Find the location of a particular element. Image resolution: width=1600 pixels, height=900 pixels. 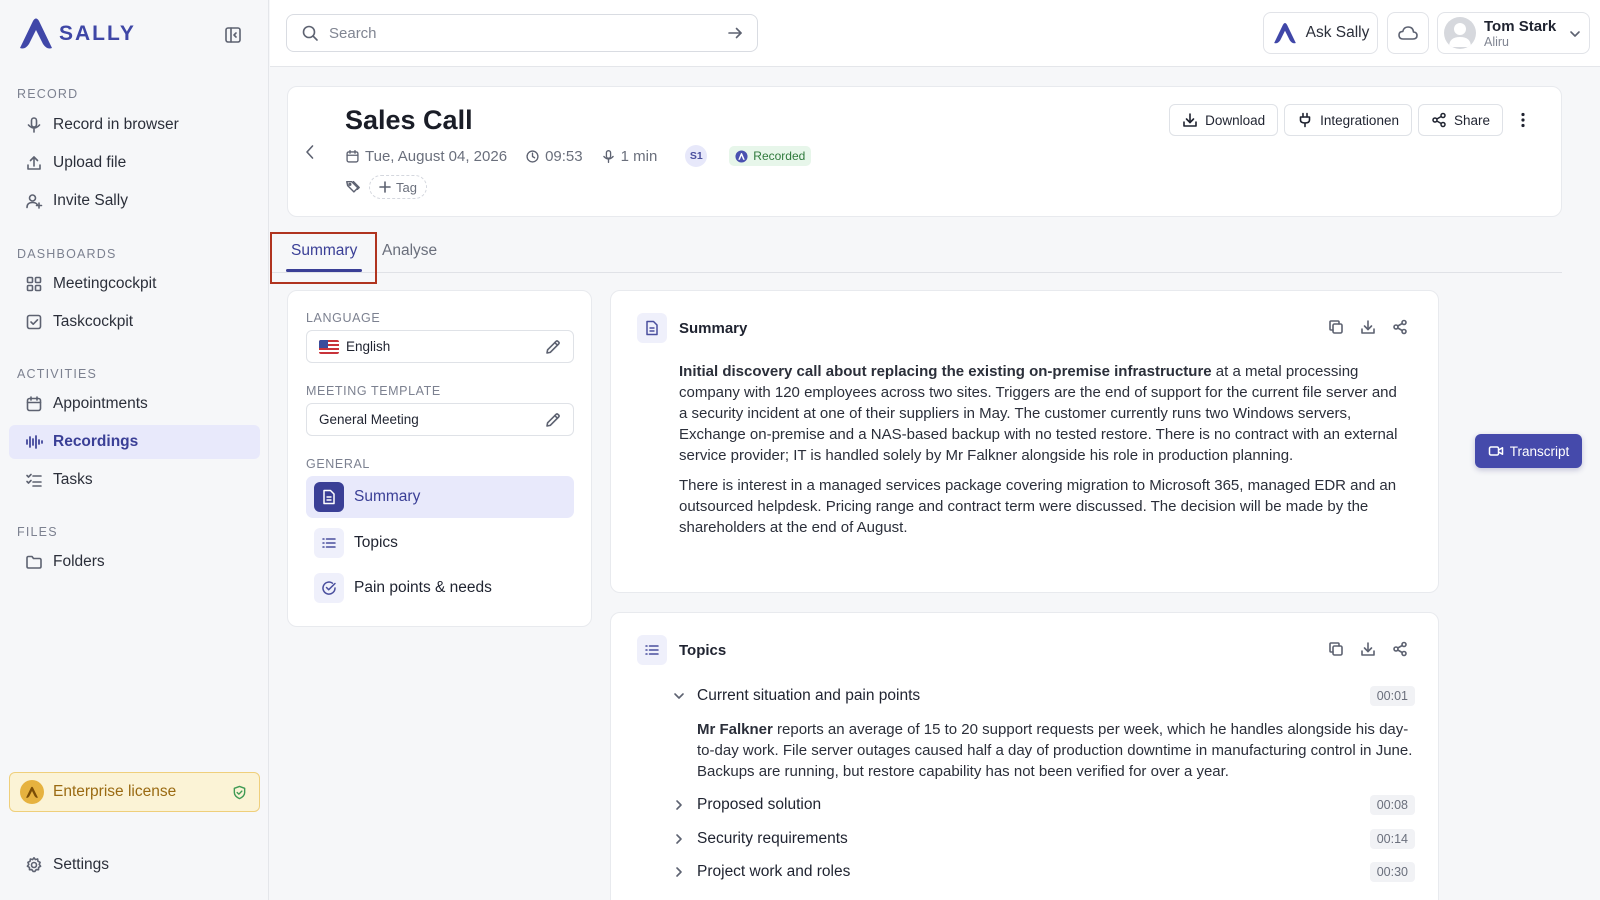

pencil-icon is located at coordinates (553, 347).